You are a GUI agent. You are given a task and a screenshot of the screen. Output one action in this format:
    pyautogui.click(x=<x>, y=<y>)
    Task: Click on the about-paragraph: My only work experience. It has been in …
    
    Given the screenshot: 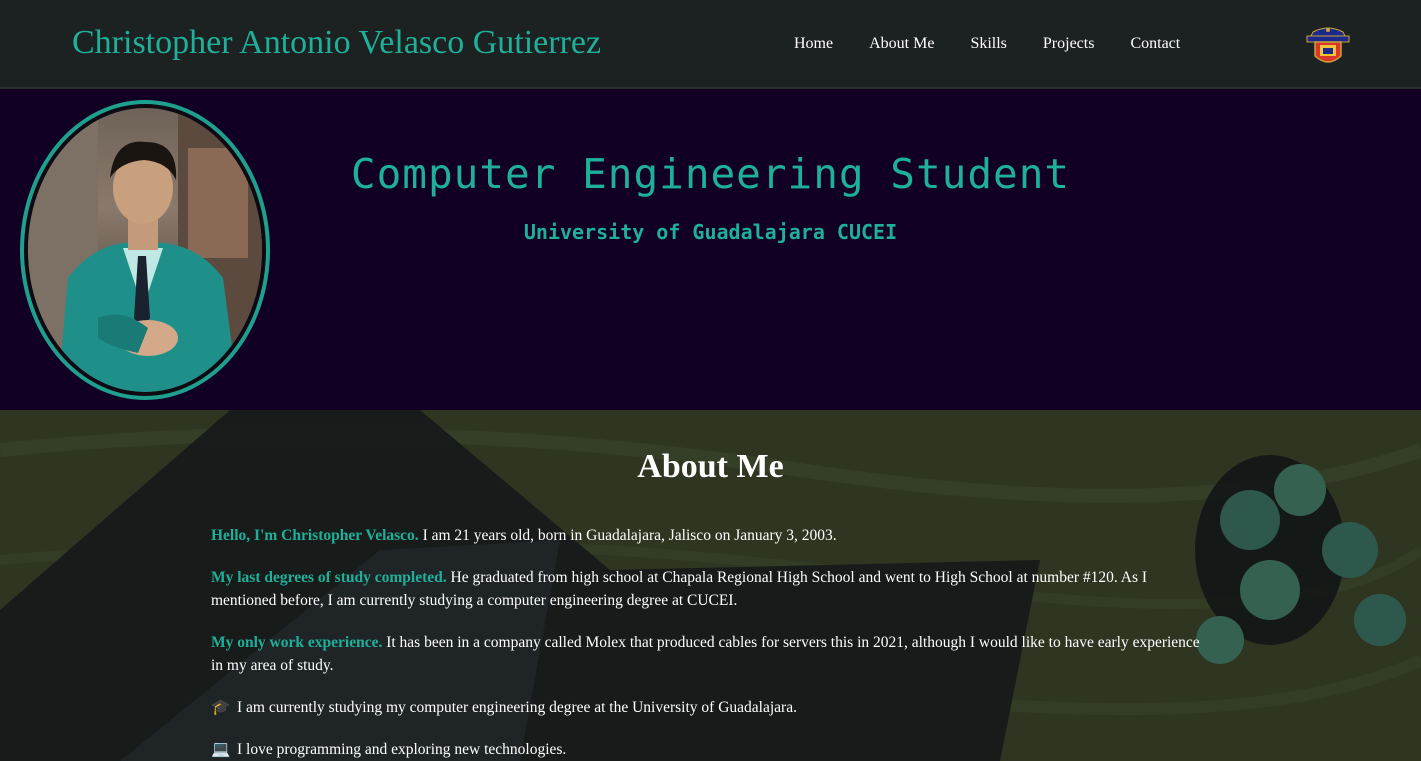 What is the action you would take?
    pyautogui.click(x=706, y=654)
    